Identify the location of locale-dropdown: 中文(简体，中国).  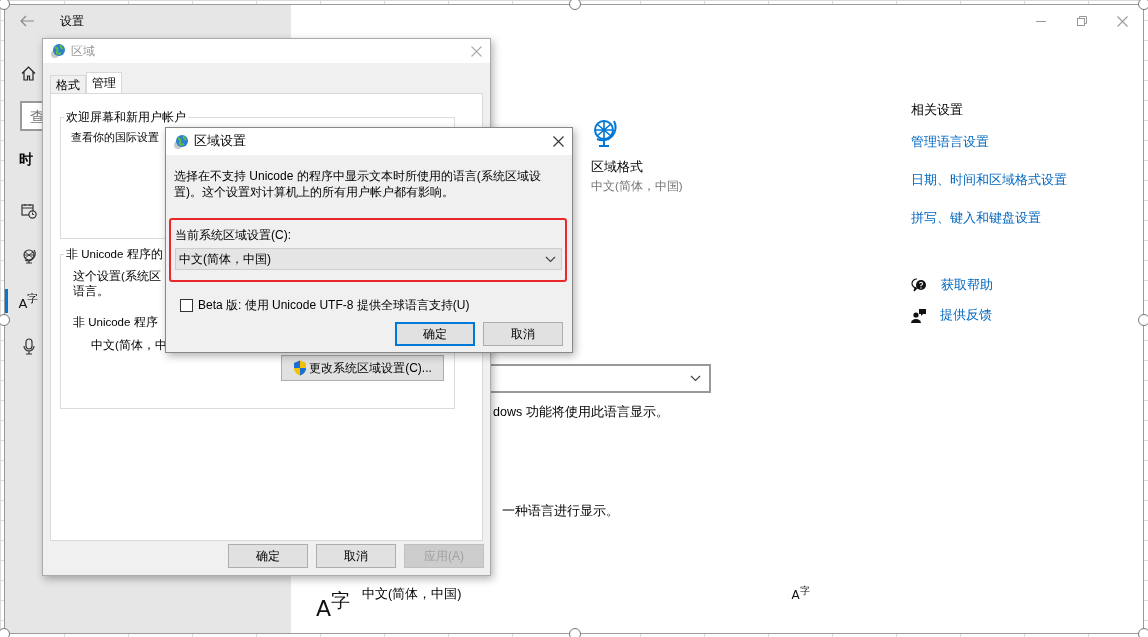
(368, 259).